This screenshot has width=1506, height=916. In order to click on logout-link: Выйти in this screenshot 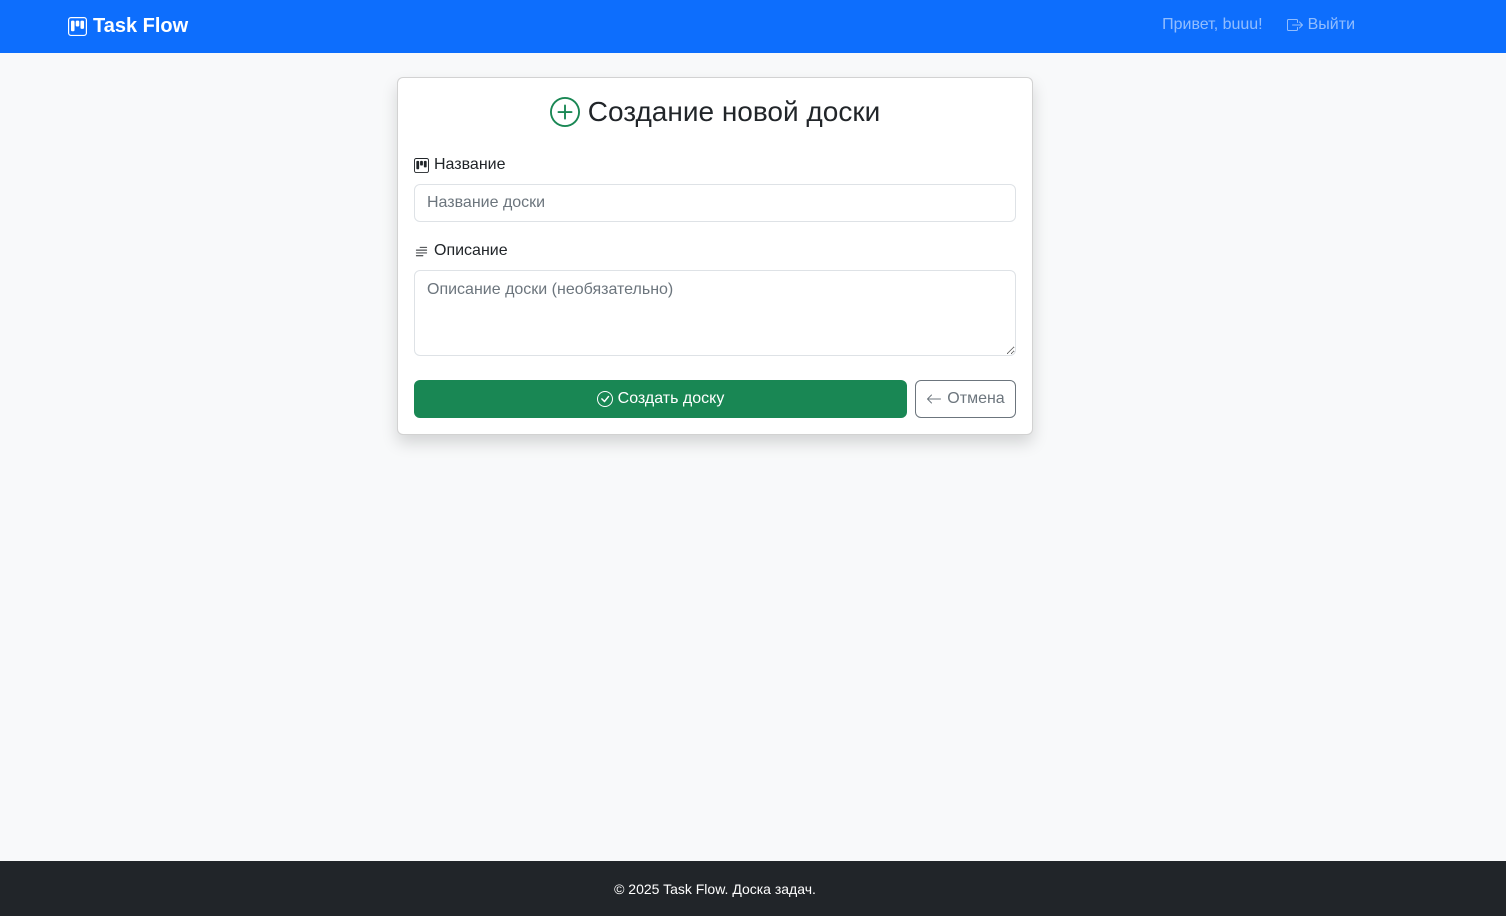, I will do `click(1320, 25)`.